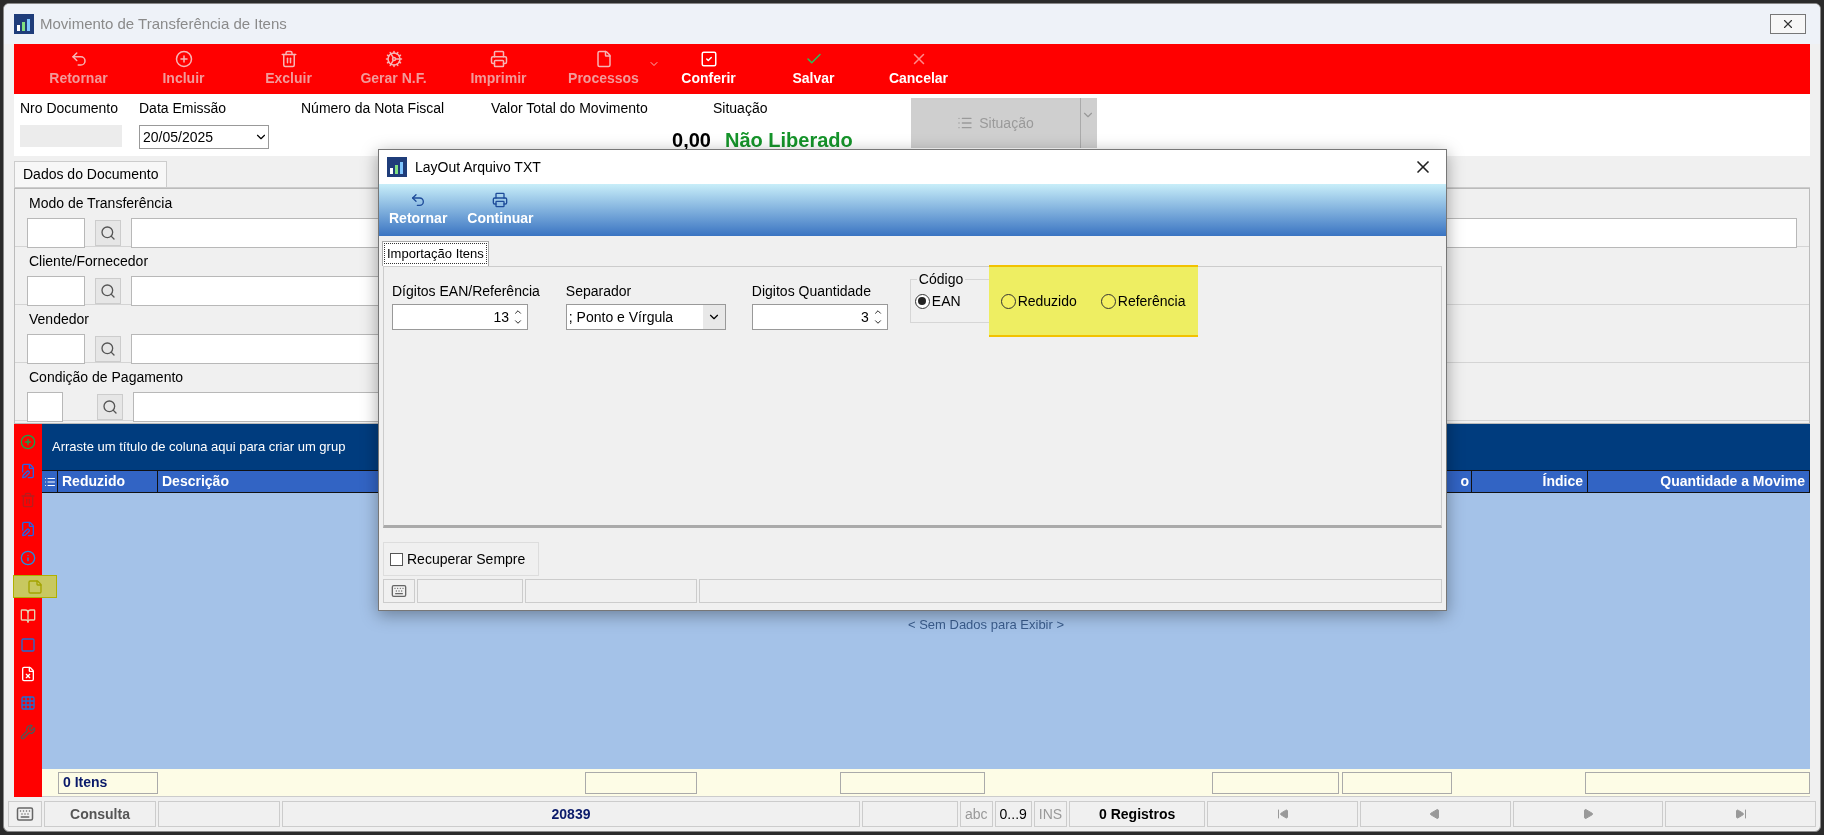 This screenshot has width=1824, height=835. What do you see at coordinates (976, 814) in the screenshot?
I see `key-indicator: abc` at bounding box center [976, 814].